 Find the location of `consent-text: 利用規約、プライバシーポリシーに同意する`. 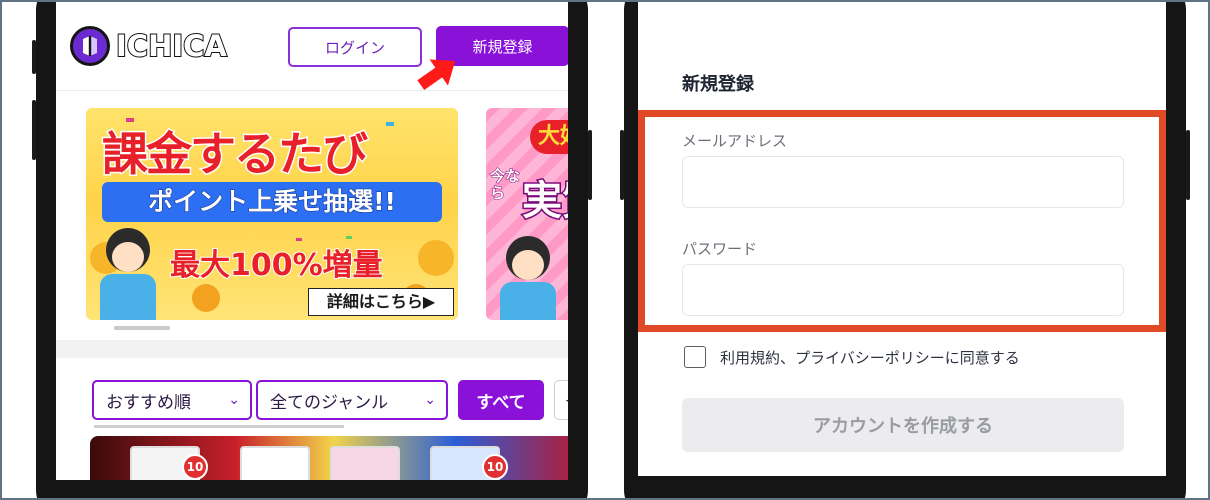

consent-text: 利用規約、プライバシーポリシーに同意する is located at coordinates (870, 357).